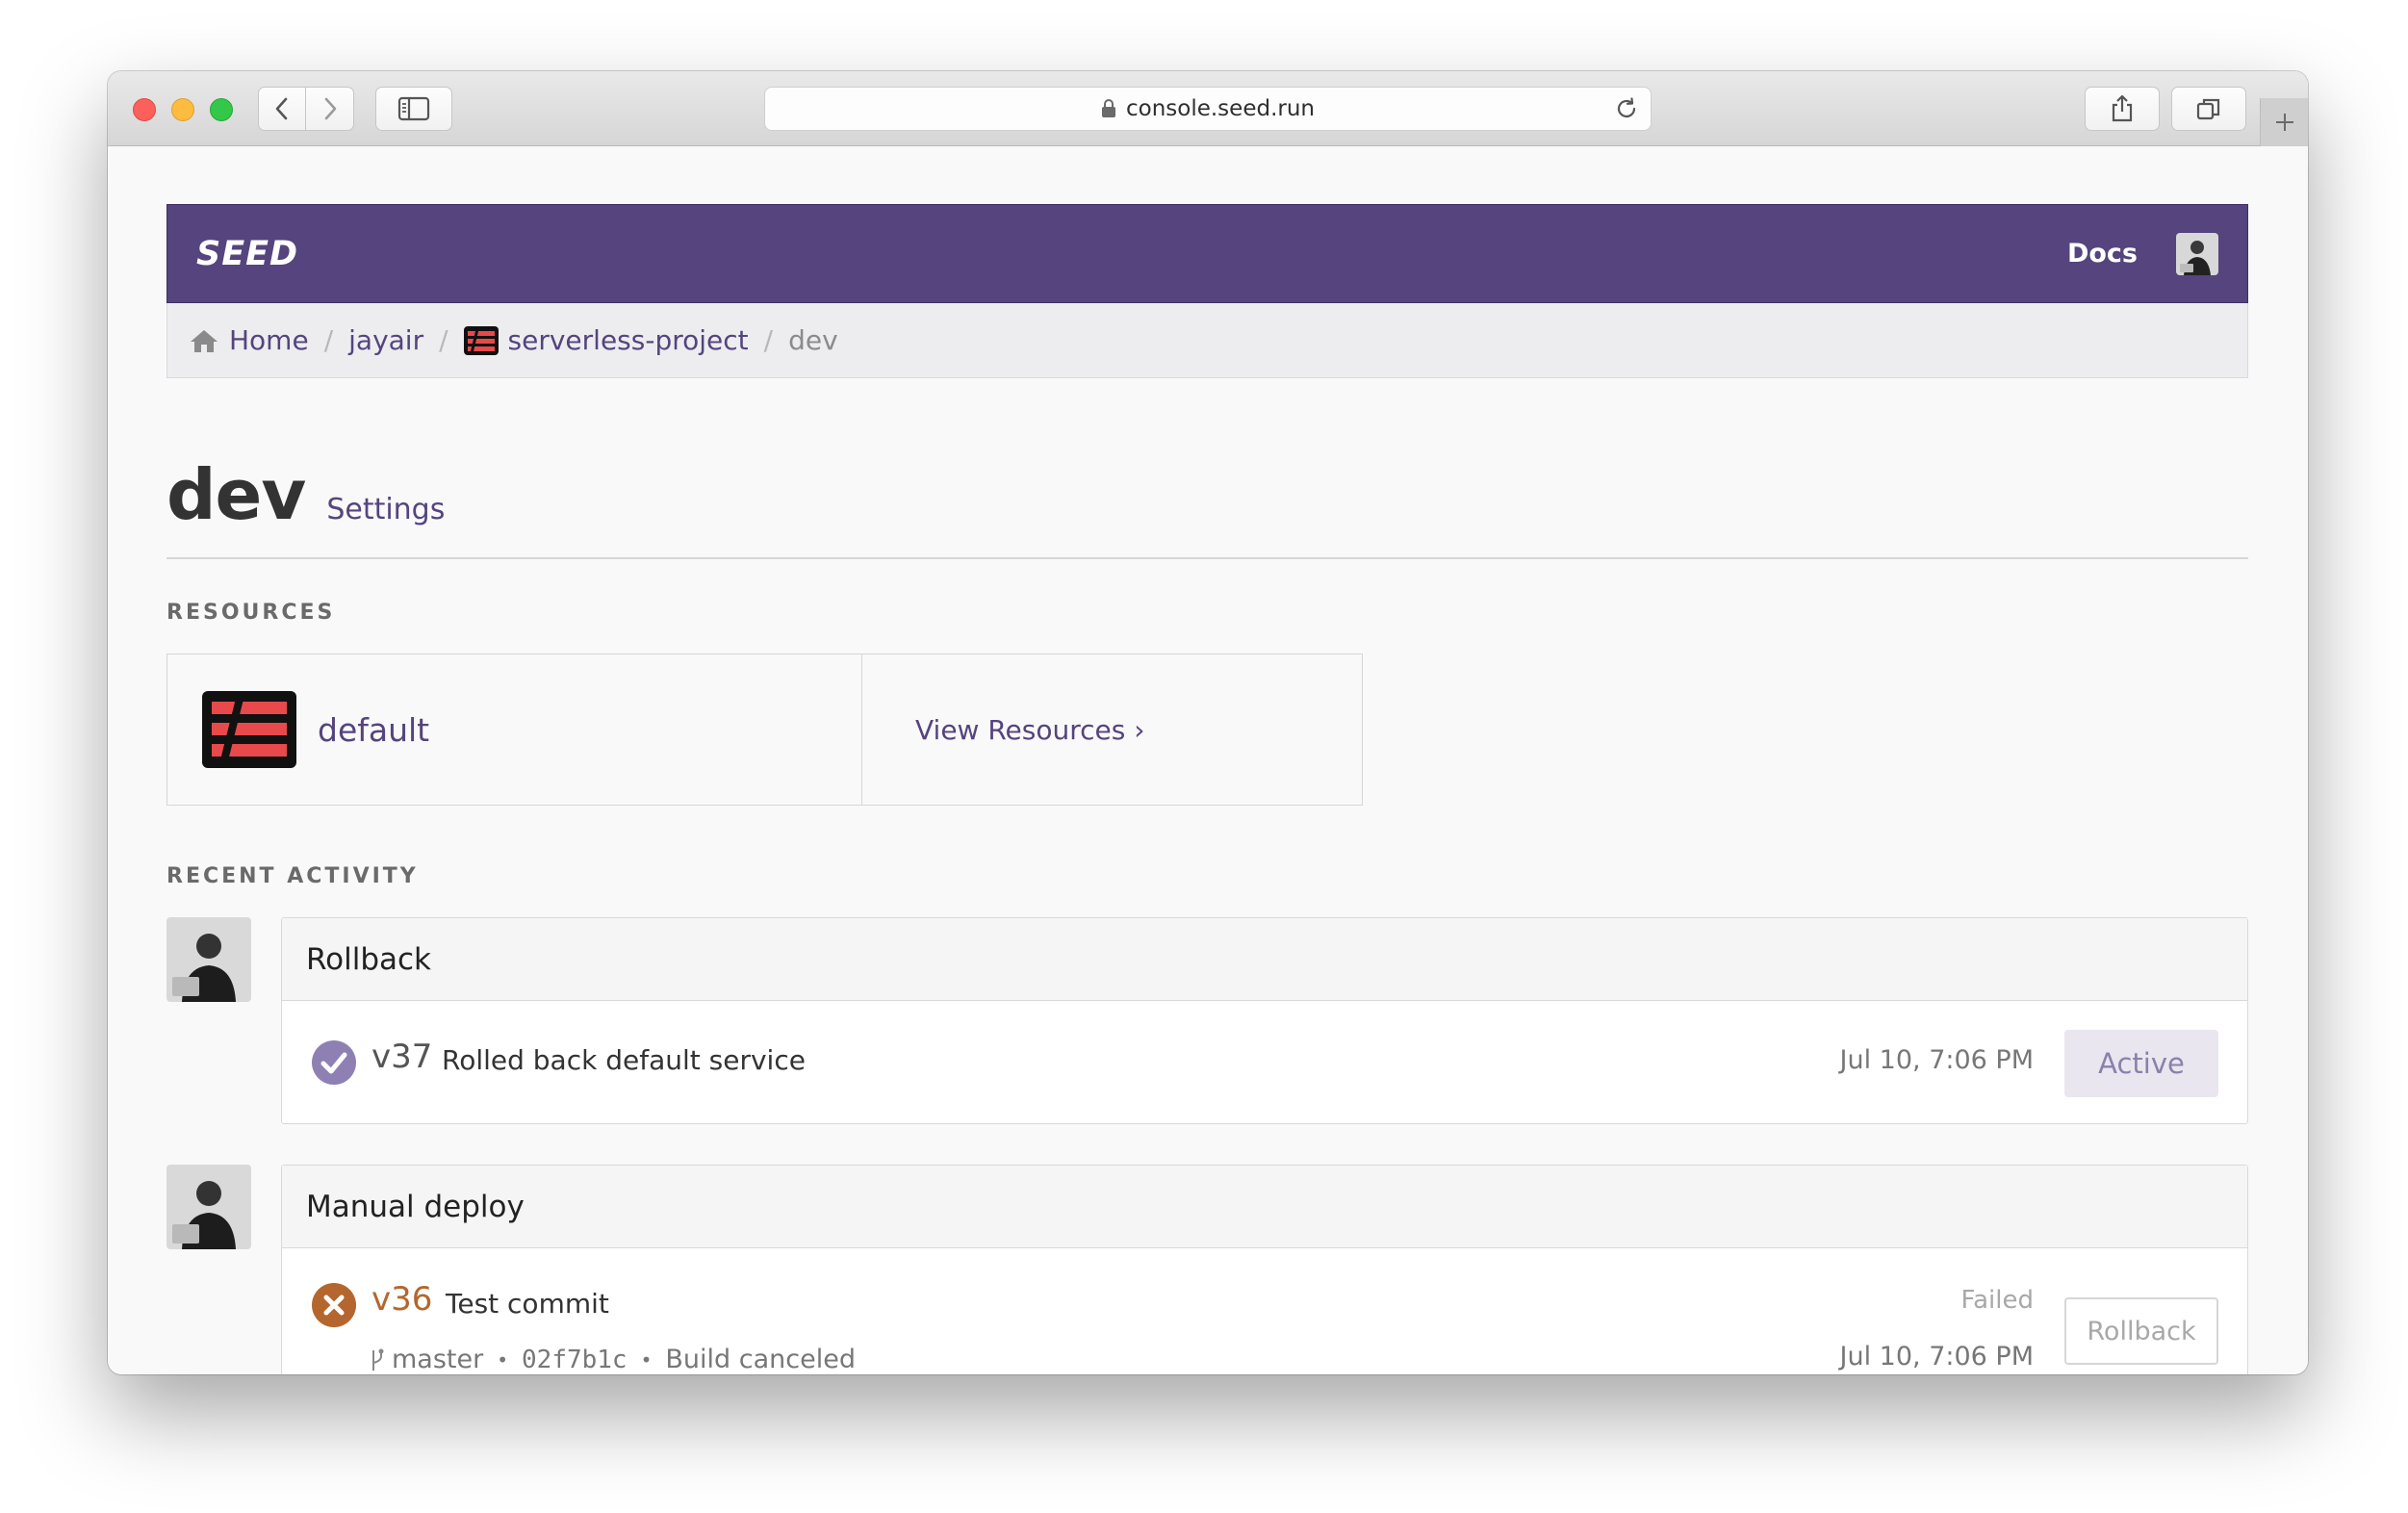 The image size is (2408, 1513). I want to click on git-branch-icon, so click(377, 1359).